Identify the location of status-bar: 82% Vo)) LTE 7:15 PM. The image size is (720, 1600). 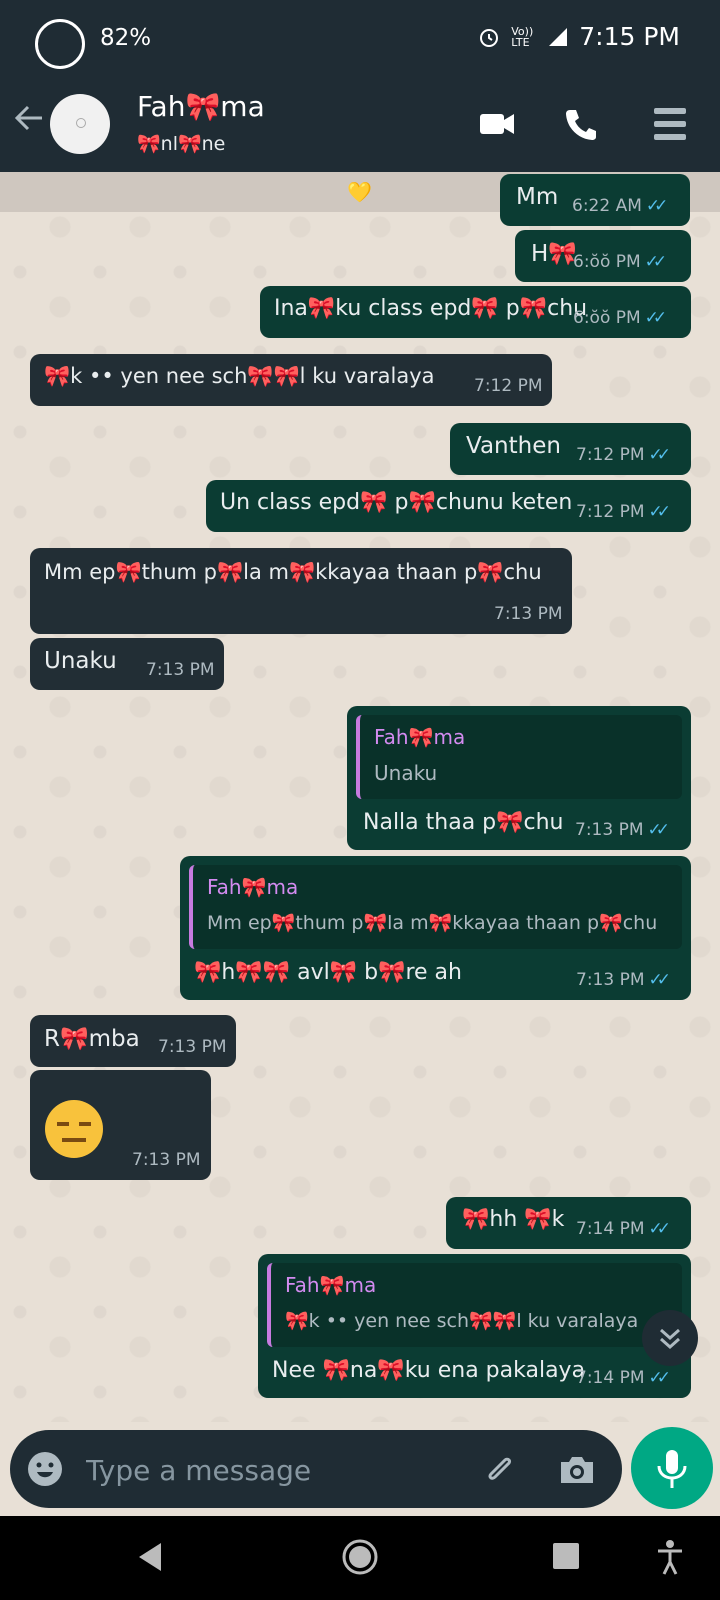
(360, 38).